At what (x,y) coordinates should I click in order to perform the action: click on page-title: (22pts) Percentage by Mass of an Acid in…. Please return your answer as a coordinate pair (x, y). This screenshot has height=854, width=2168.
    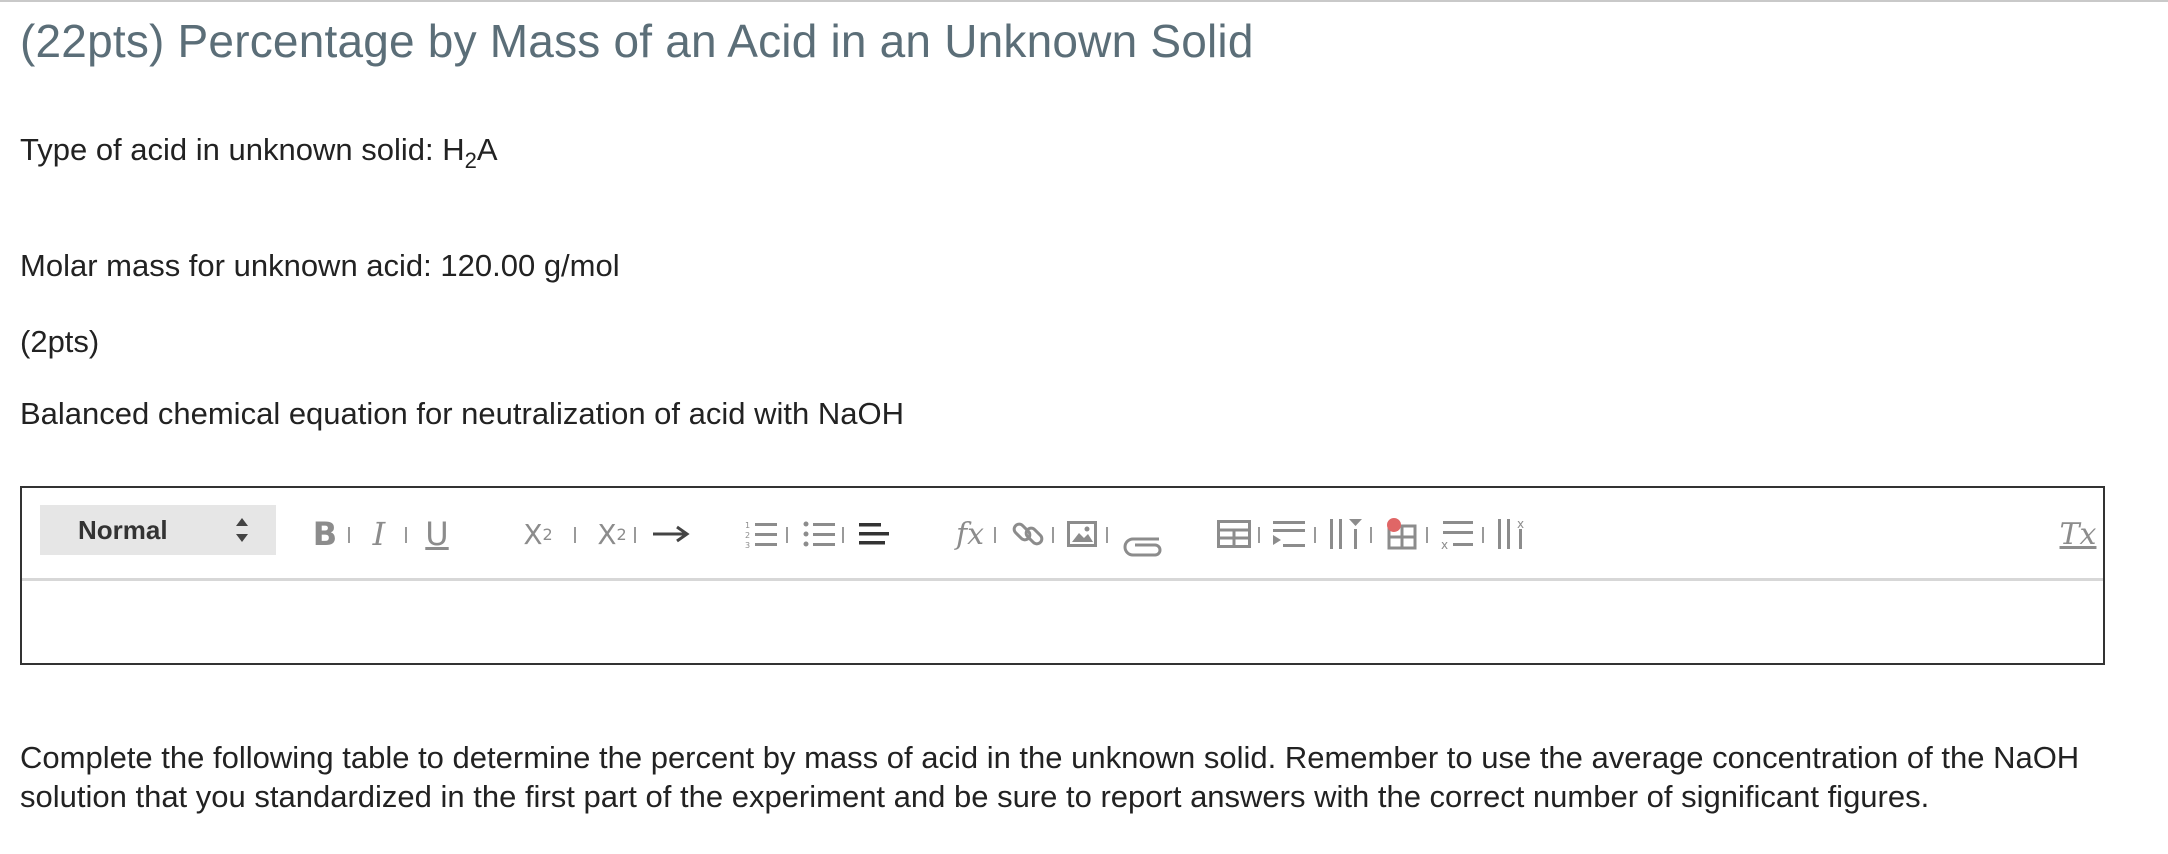
    Looking at the image, I should click on (637, 41).